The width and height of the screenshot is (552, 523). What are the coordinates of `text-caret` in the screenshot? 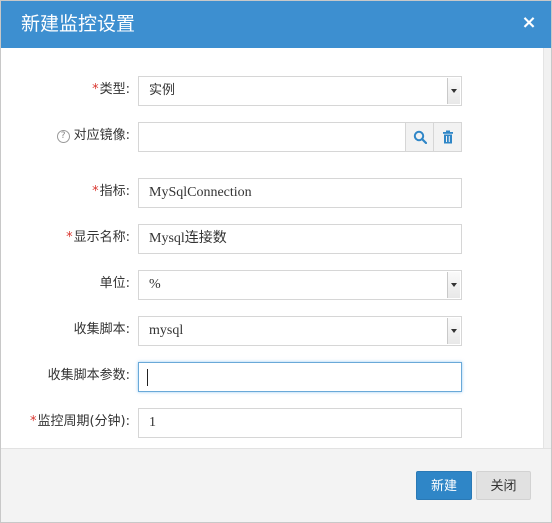 It's located at (147, 377).